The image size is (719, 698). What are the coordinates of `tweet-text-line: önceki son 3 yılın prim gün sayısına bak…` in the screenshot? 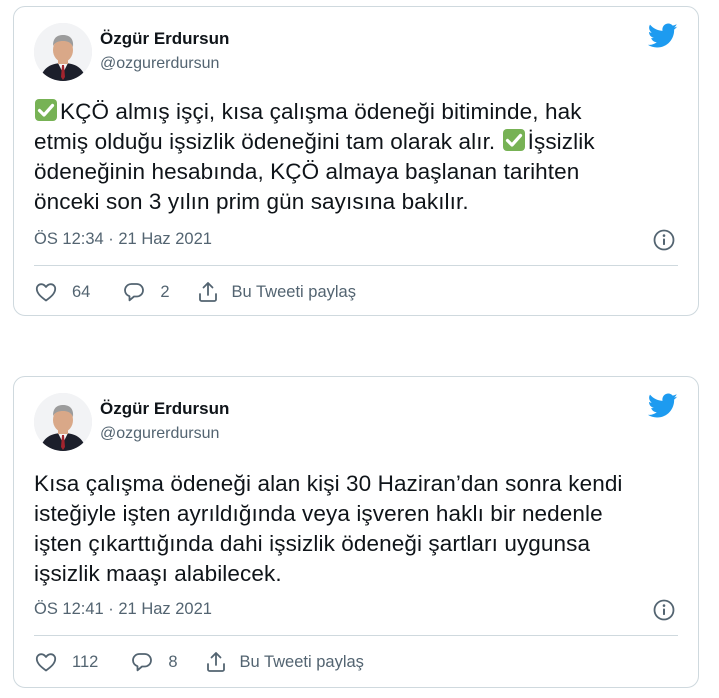 It's located at (251, 201).